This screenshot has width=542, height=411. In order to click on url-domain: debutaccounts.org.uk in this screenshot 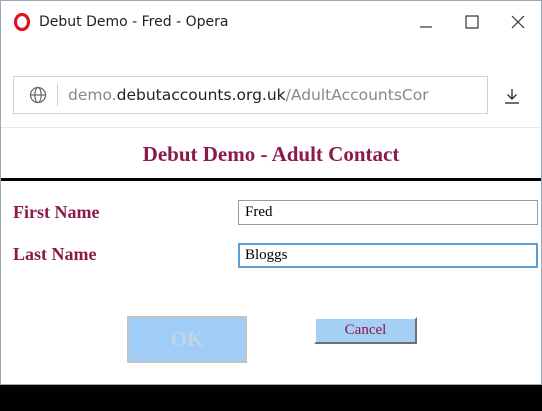, I will do `click(201, 95)`.